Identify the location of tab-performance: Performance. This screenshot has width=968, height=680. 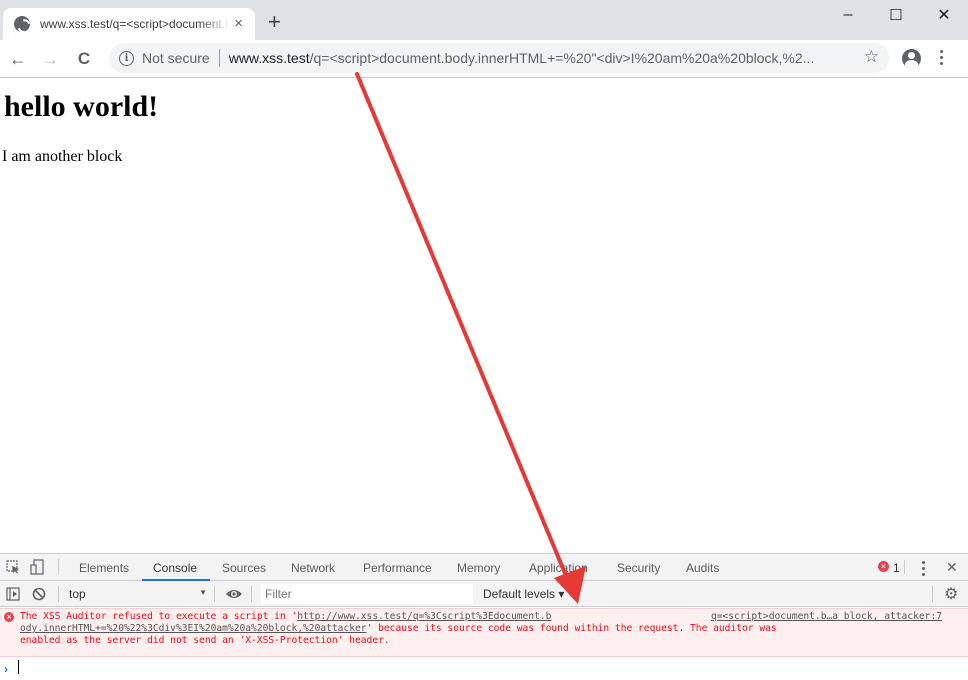
(397, 568).